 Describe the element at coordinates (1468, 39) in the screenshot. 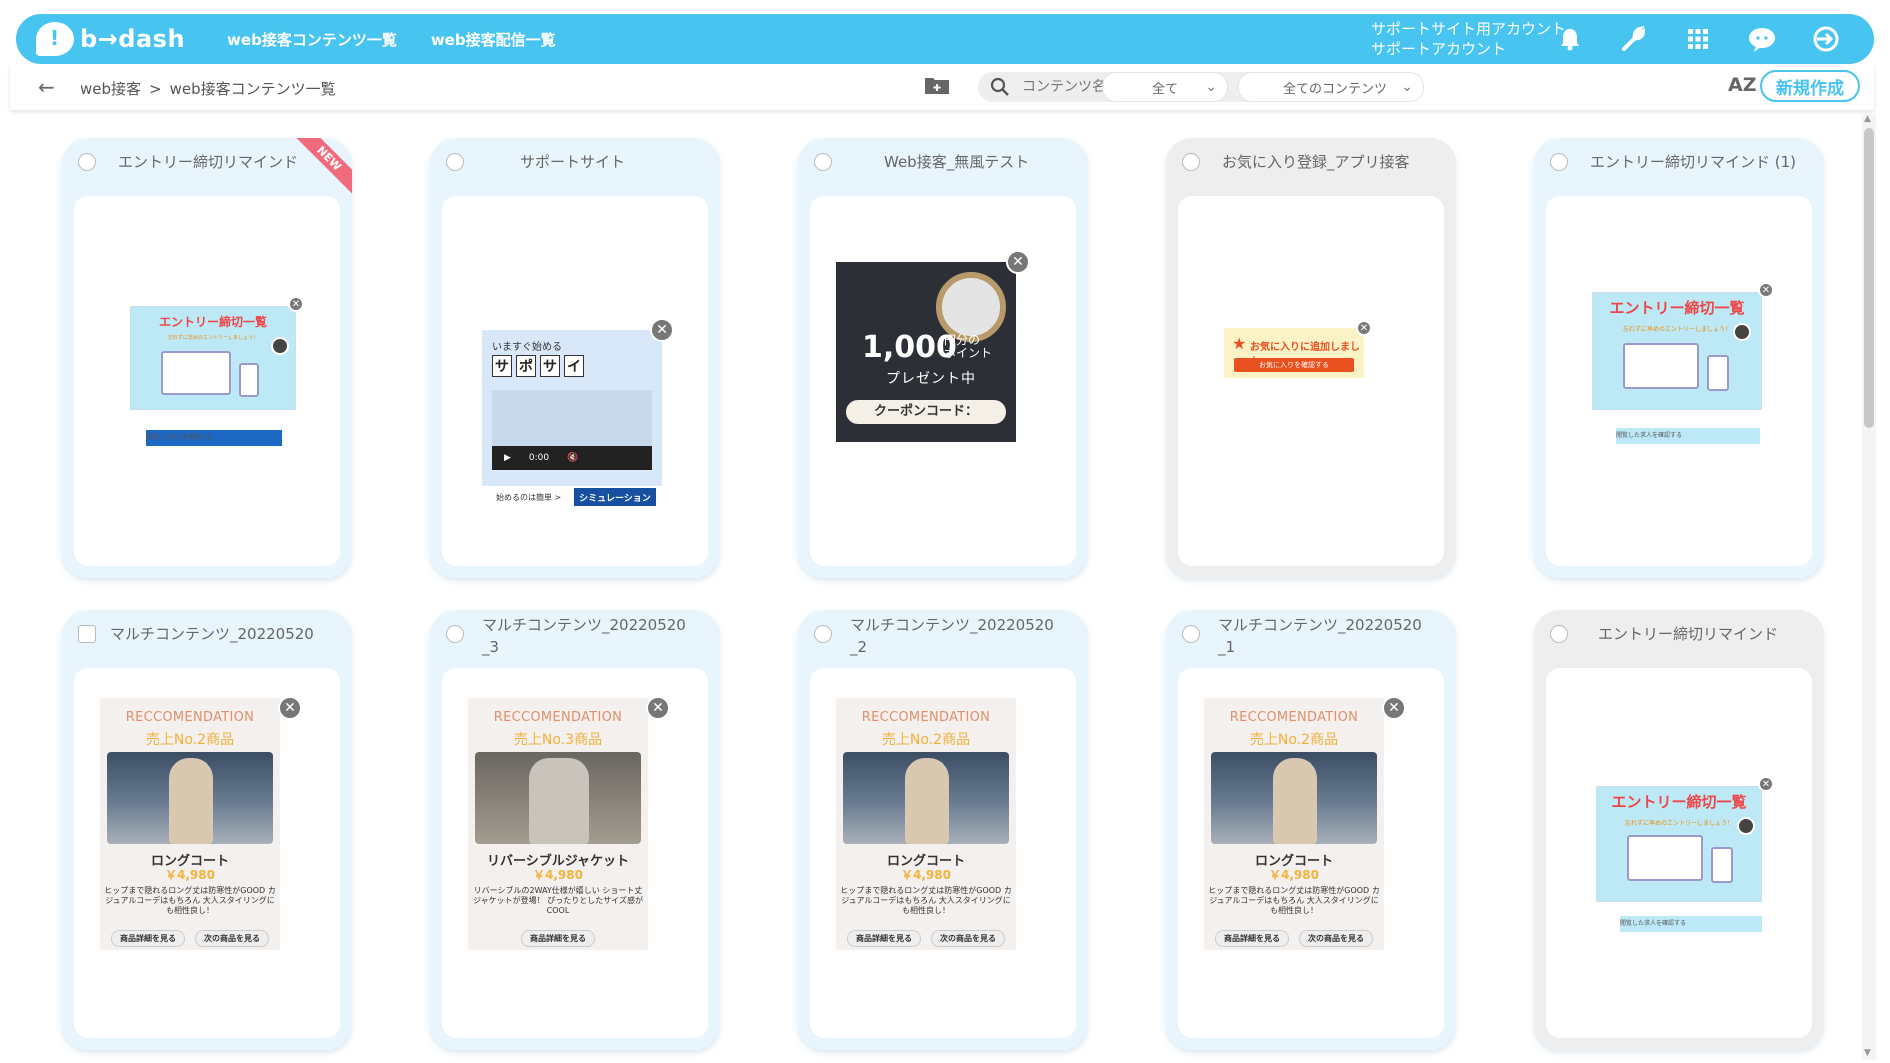

I see `account-info: サポートサイト用アカウント サポートアカウント` at that location.